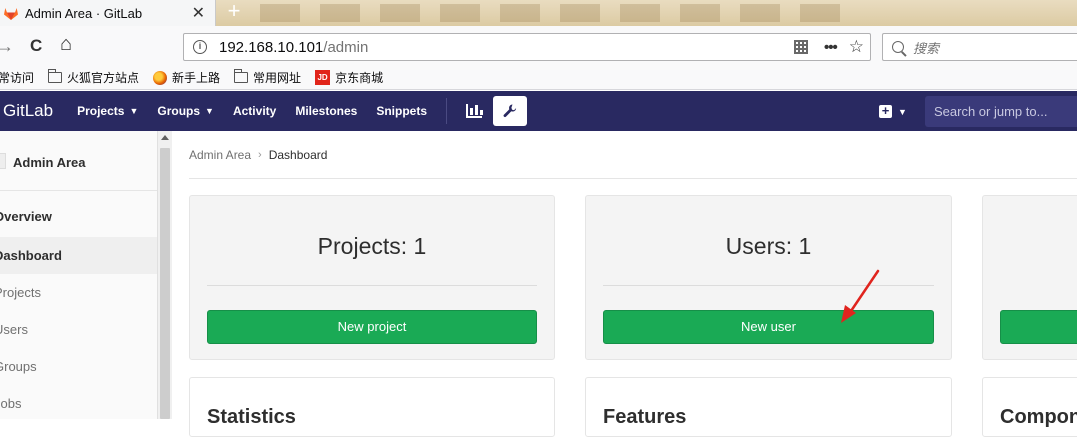  I want to click on bookmark-getting-started: 新手上路, so click(186, 77).